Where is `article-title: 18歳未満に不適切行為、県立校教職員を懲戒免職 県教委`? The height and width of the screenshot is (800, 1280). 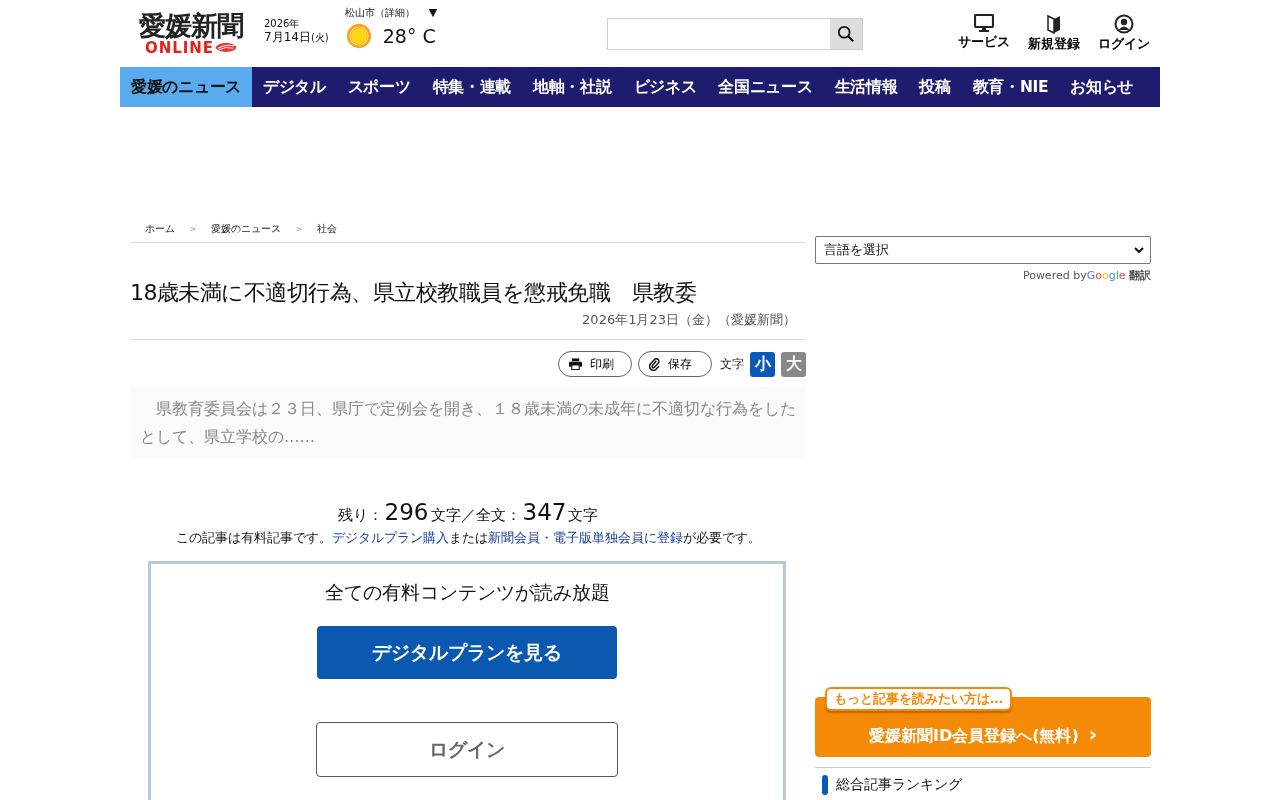
article-title: 18歳未満に不適切行為、県立校教職員を懲戒免職 県教委 is located at coordinates (414, 293).